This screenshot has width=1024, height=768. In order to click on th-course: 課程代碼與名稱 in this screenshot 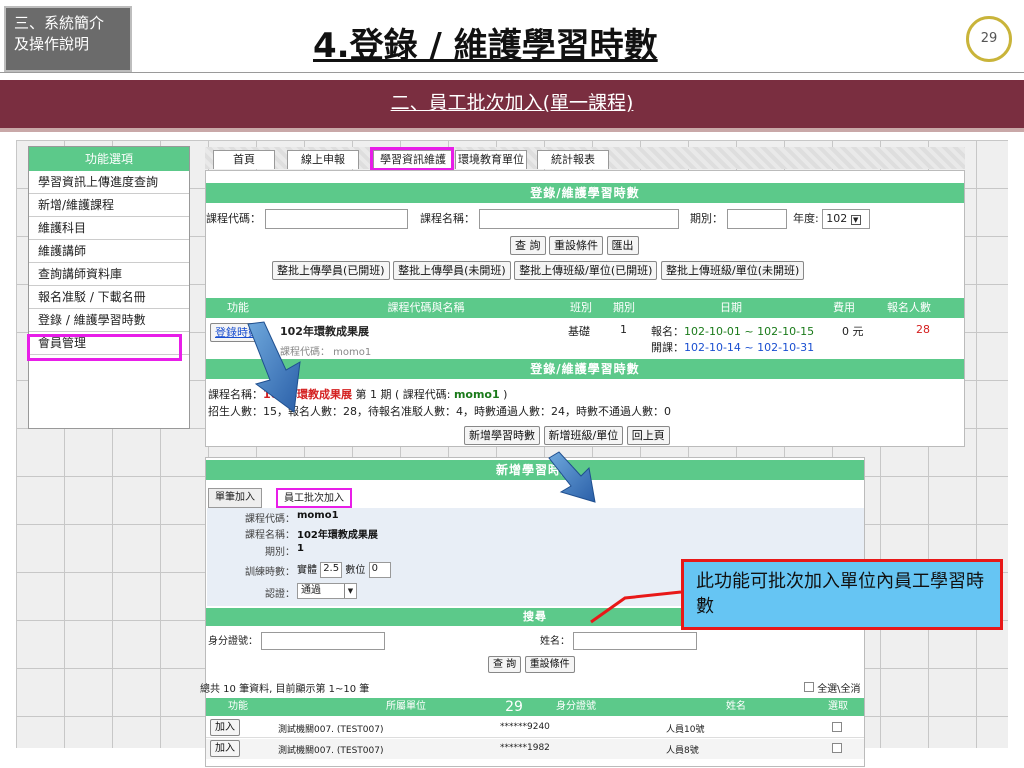, I will do `click(426, 307)`.